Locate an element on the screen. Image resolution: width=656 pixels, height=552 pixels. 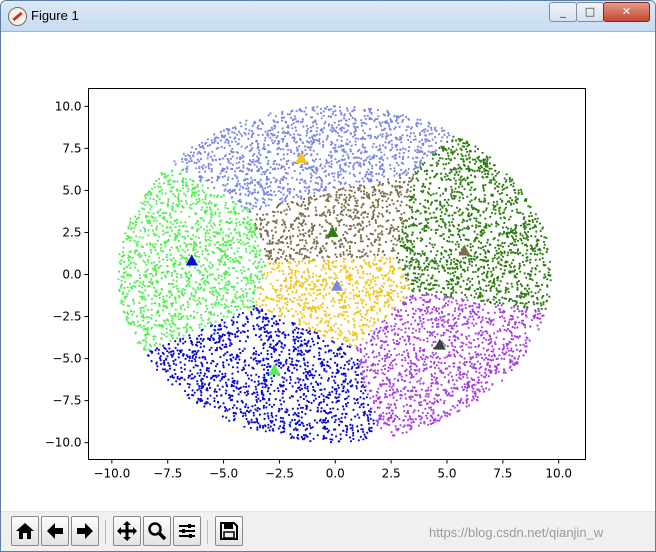
y-tick-label: −2.5 is located at coordinates (66, 317).